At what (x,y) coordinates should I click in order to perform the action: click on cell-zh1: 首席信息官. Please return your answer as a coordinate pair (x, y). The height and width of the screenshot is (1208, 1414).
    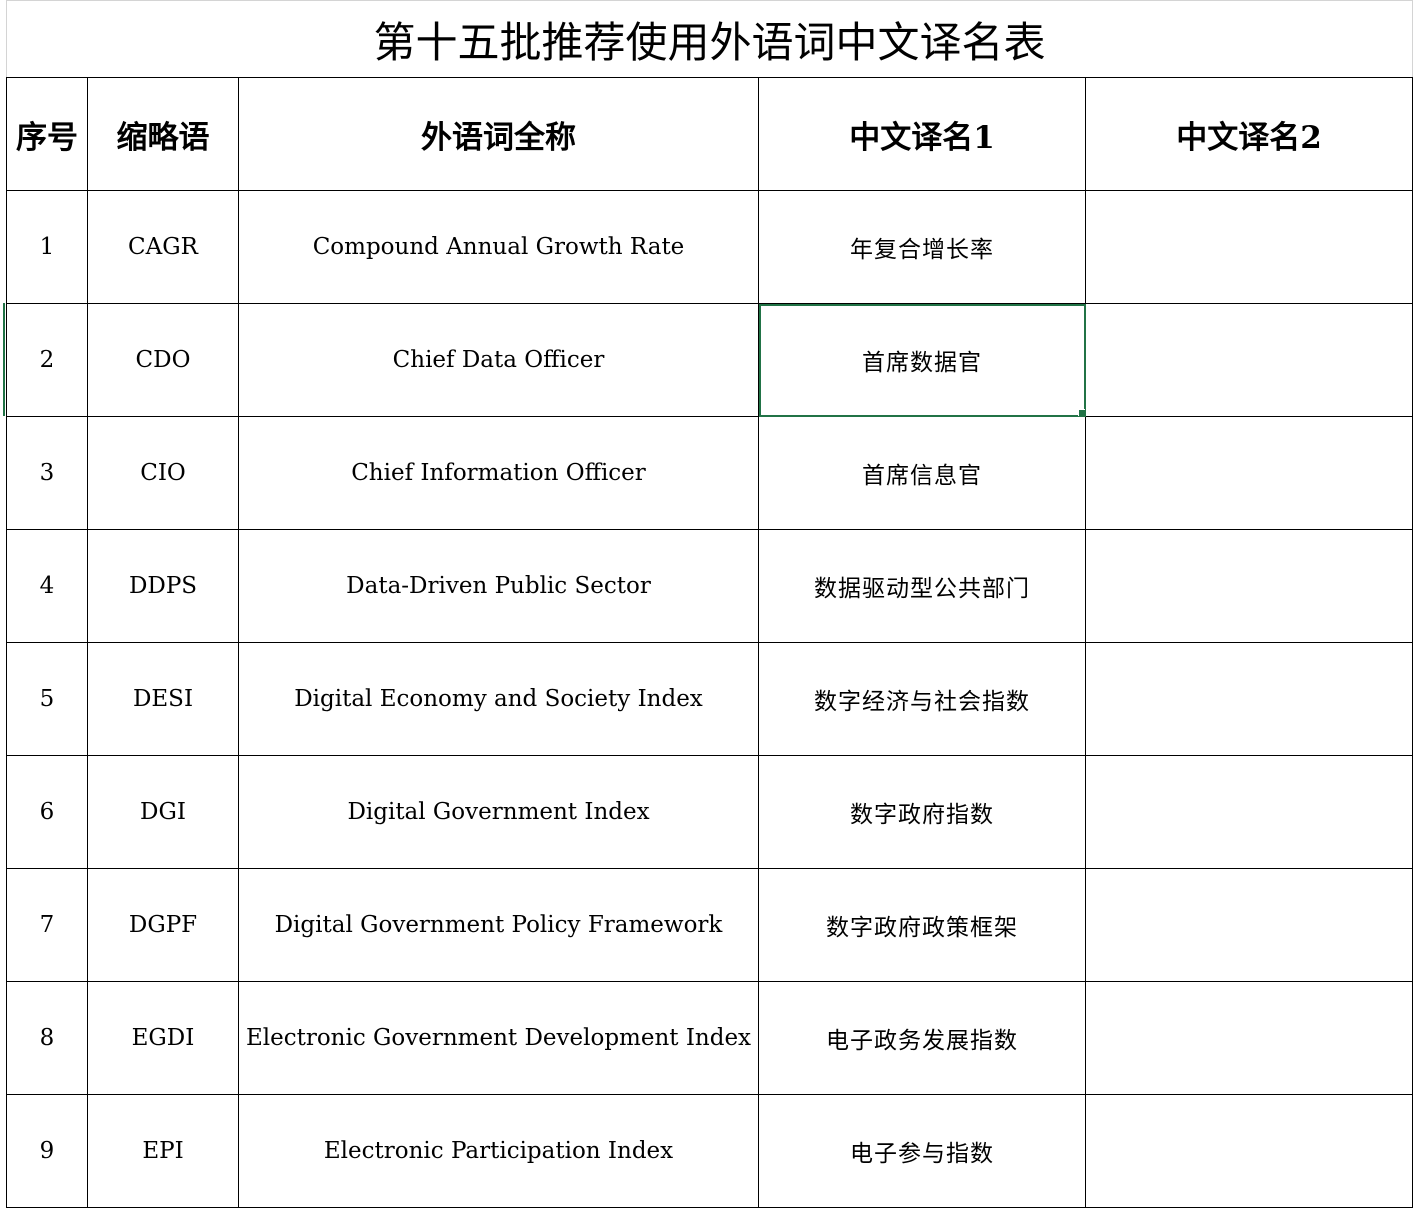
    Looking at the image, I should click on (922, 473).